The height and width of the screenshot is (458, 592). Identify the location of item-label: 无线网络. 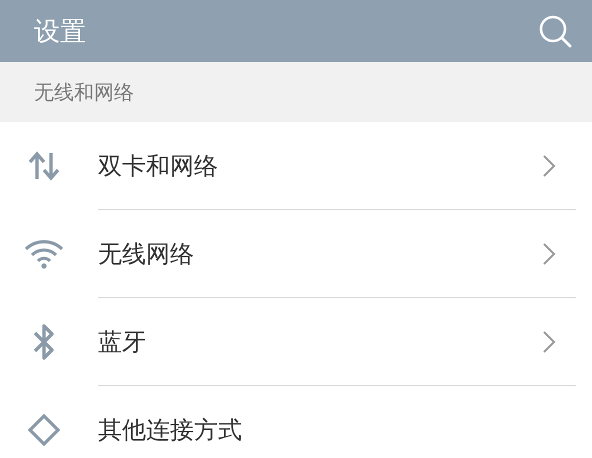
(146, 254).